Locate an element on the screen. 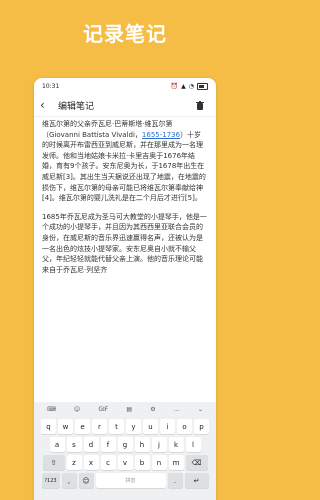  key: p is located at coordinates (201, 426).